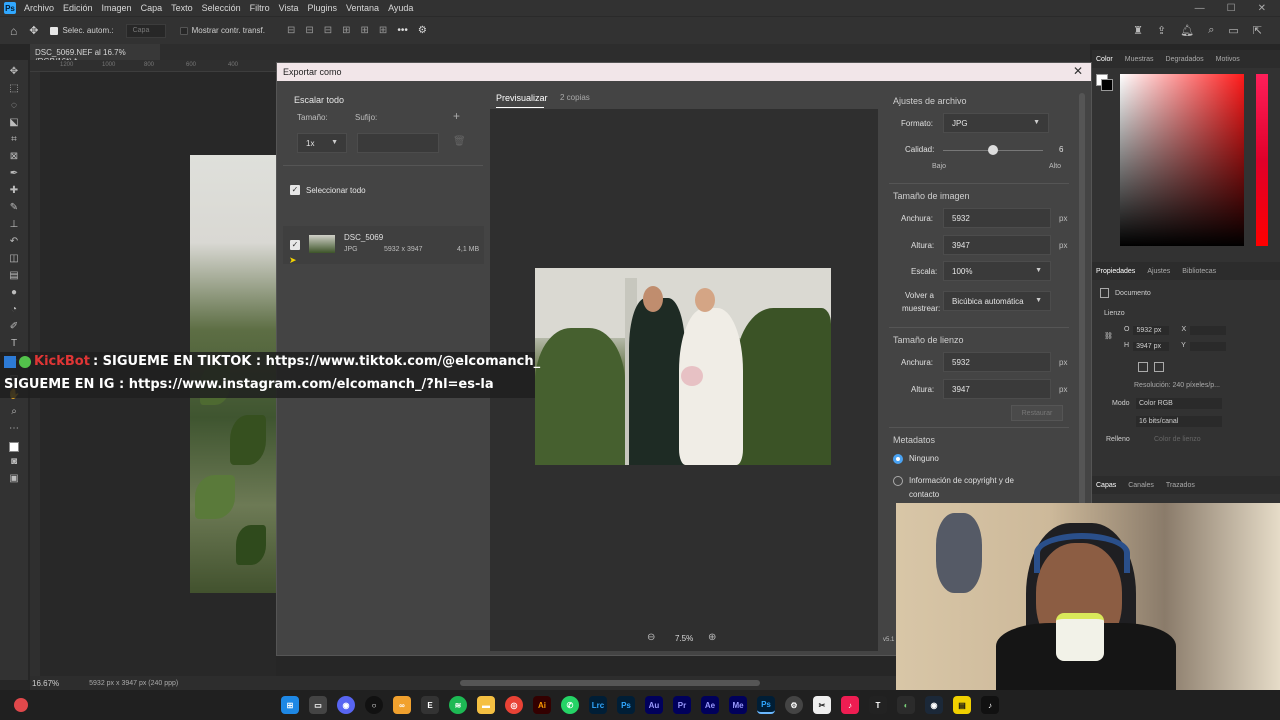  Describe the element at coordinates (514, 705) in the screenshot. I see `chrome-icon: ◎` at that location.